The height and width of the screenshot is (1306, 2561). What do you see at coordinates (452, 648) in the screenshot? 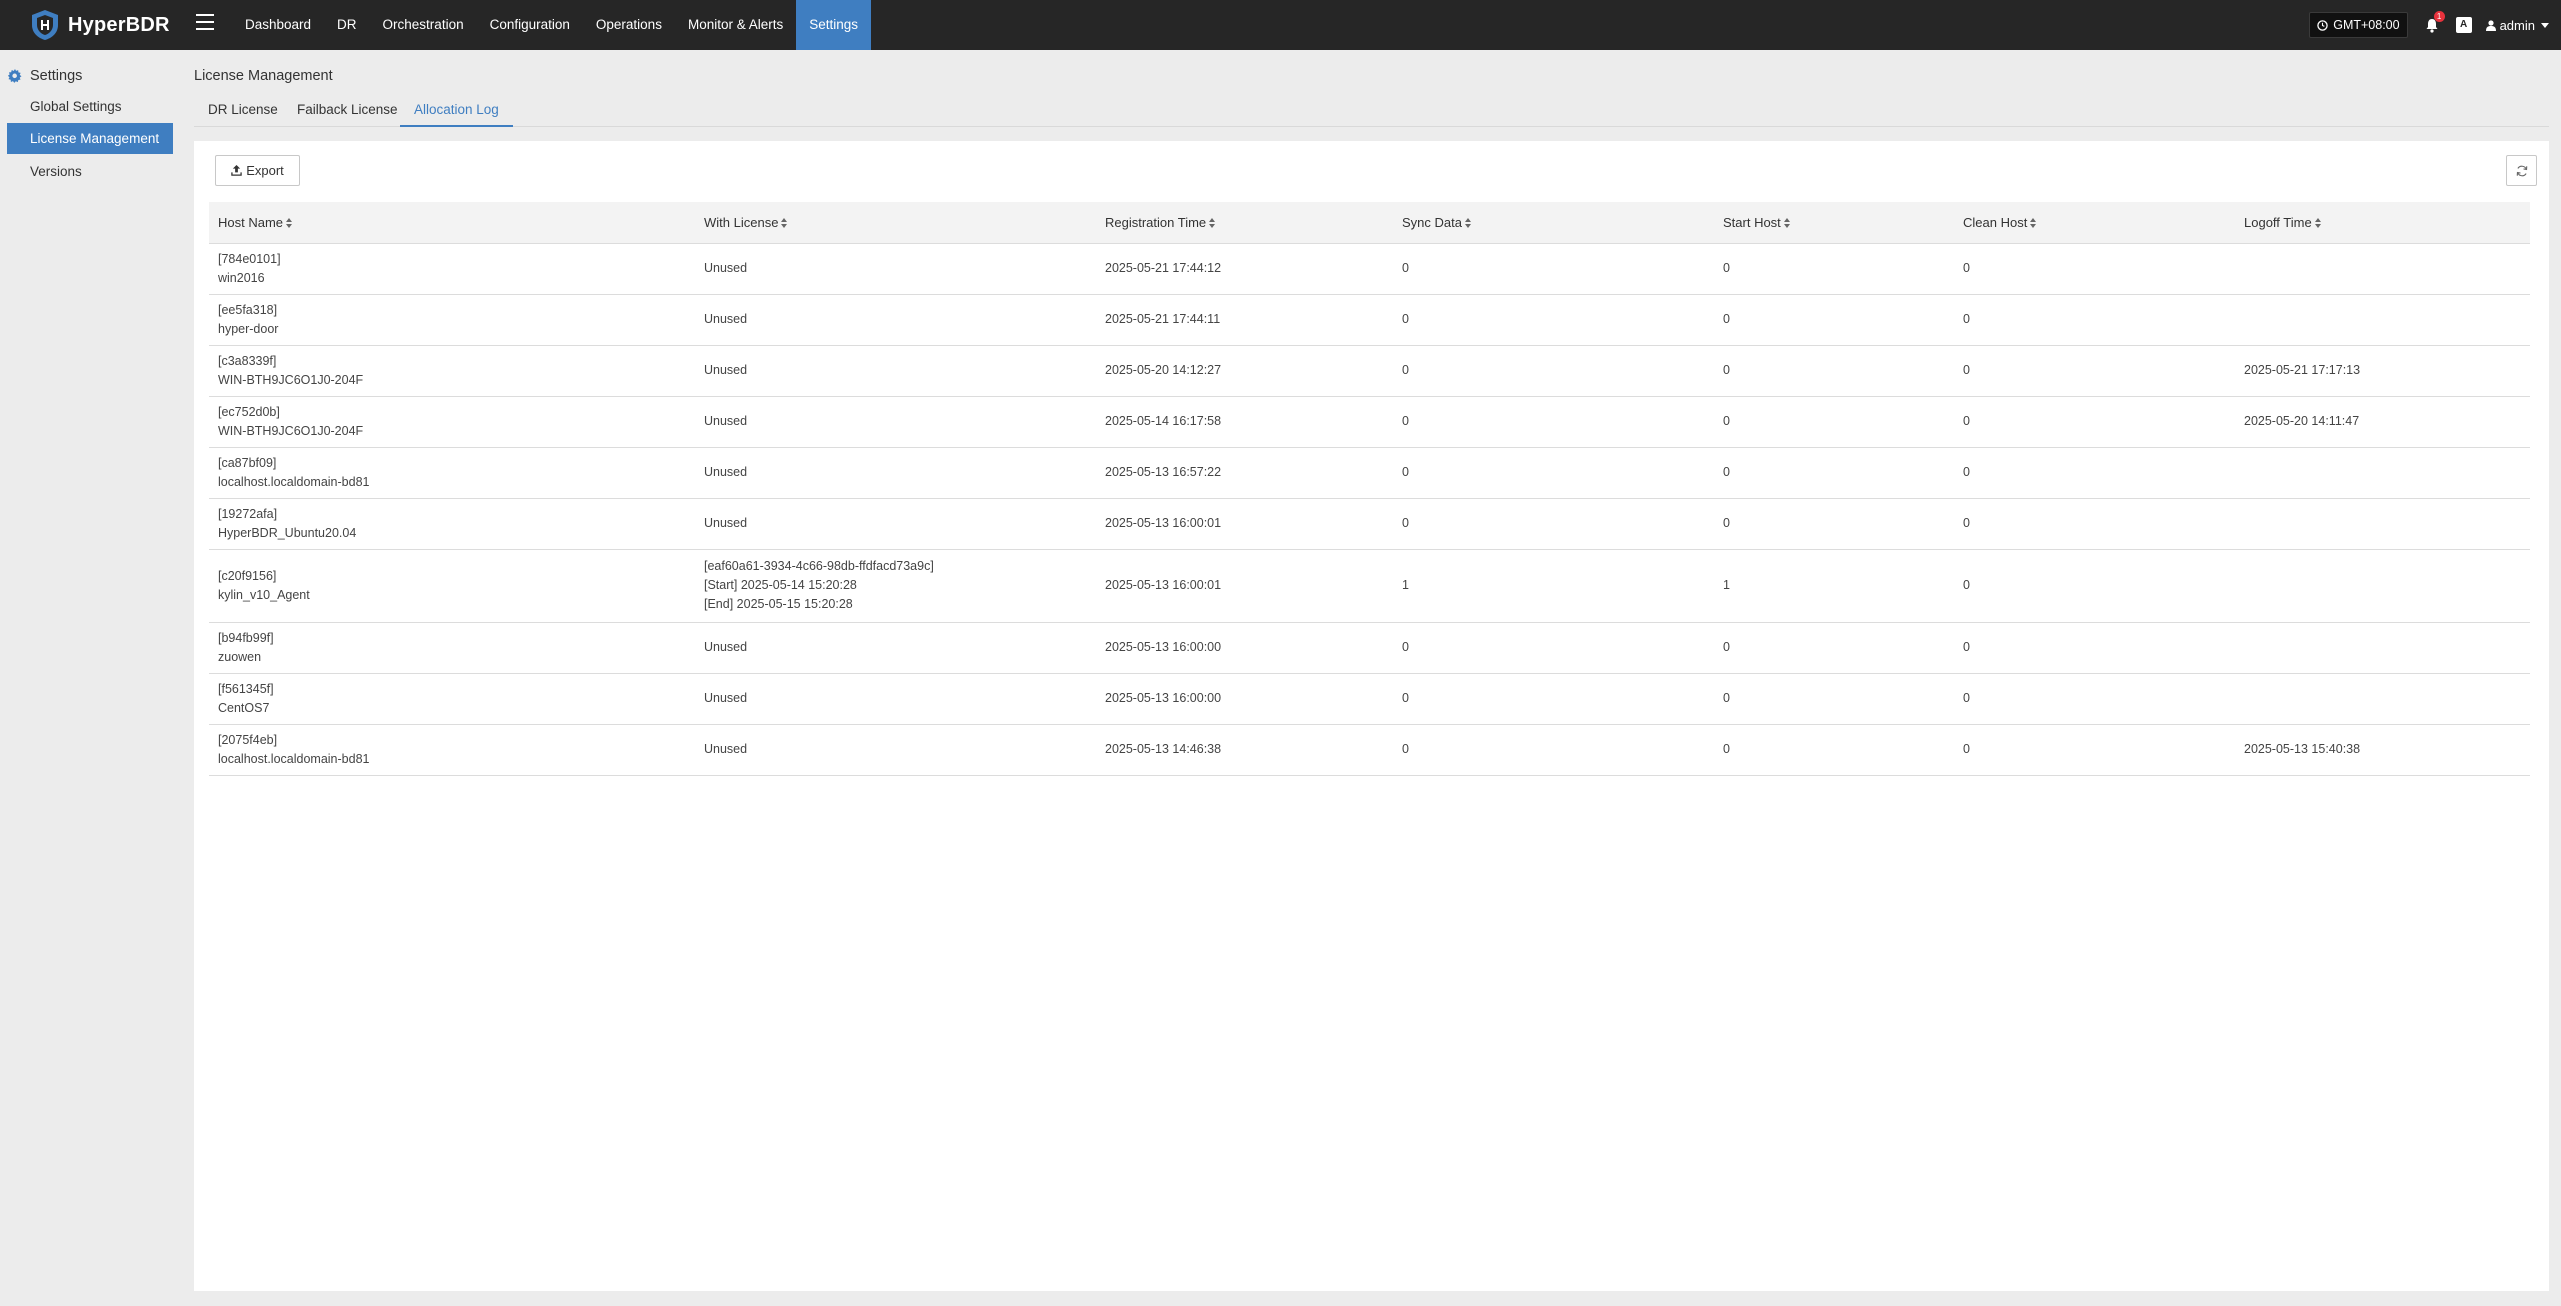
I see `cell-host-name: [b94fb99f] zuowen` at bounding box center [452, 648].